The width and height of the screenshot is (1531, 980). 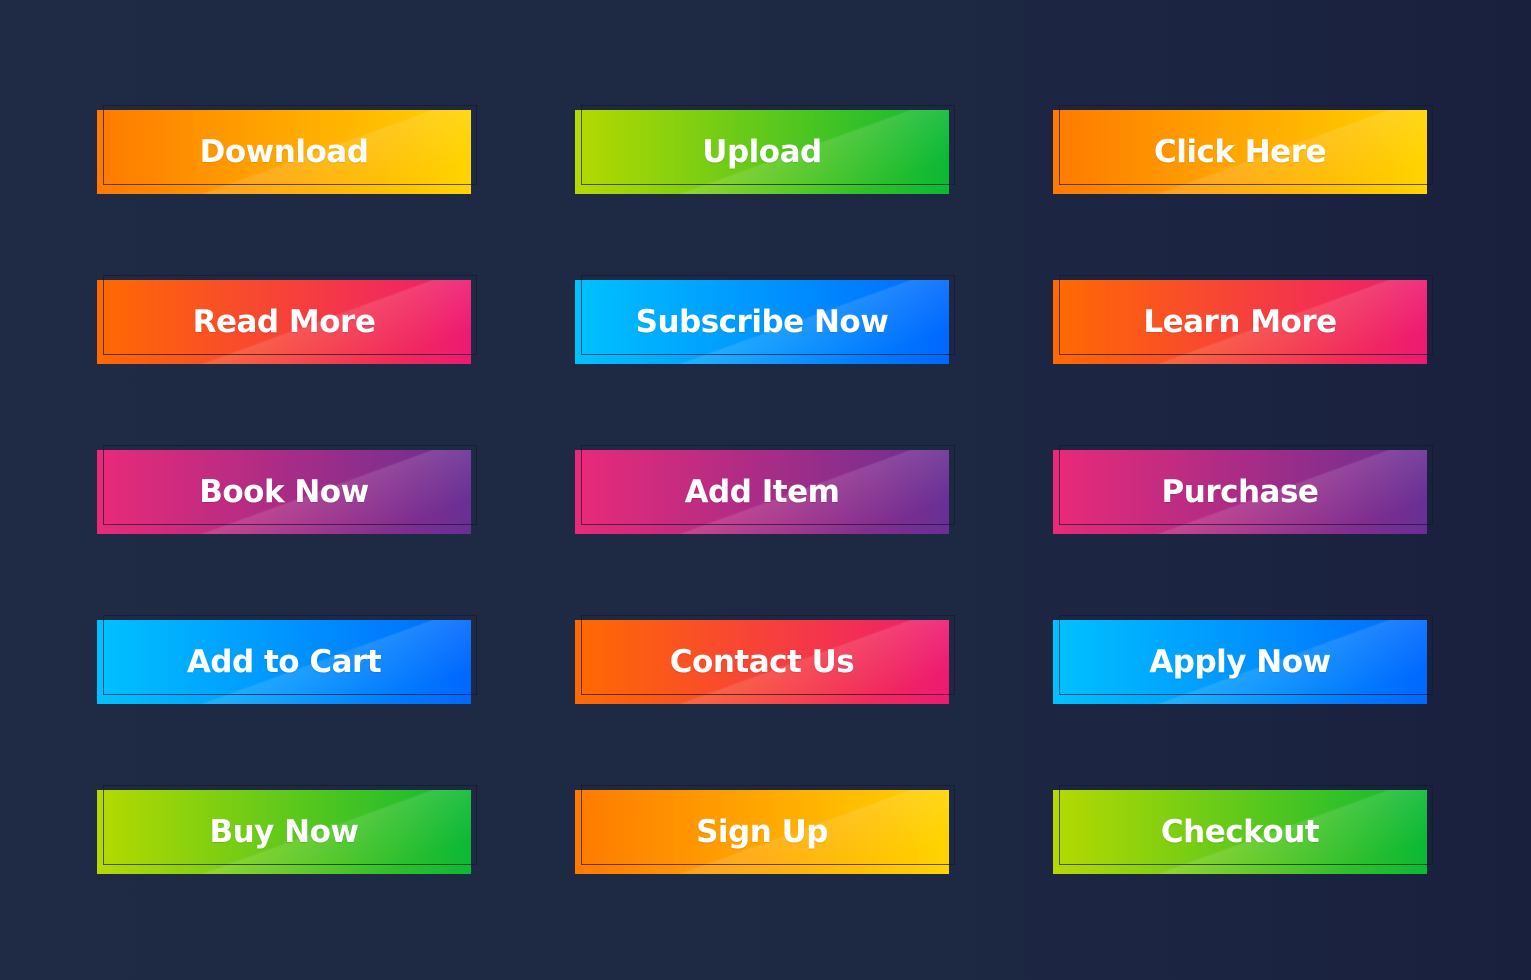 I want to click on buy-now-button: Buy Now, so click(x=287, y=829).